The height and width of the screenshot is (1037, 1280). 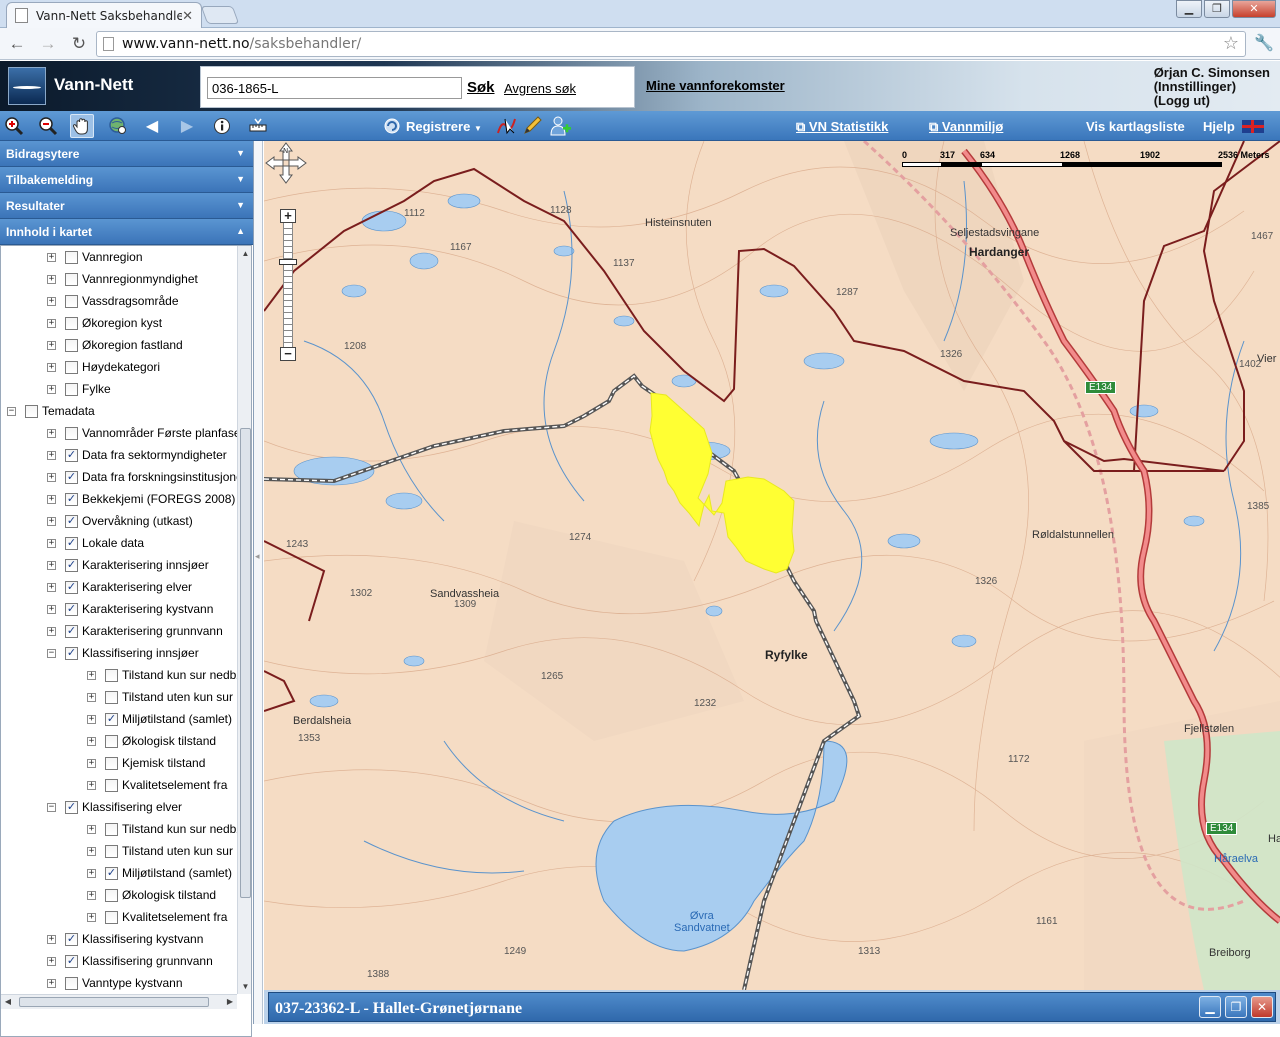 What do you see at coordinates (532, 126) in the screenshot?
I see `edit-pencil-icon` at bounding box center [532, 126].